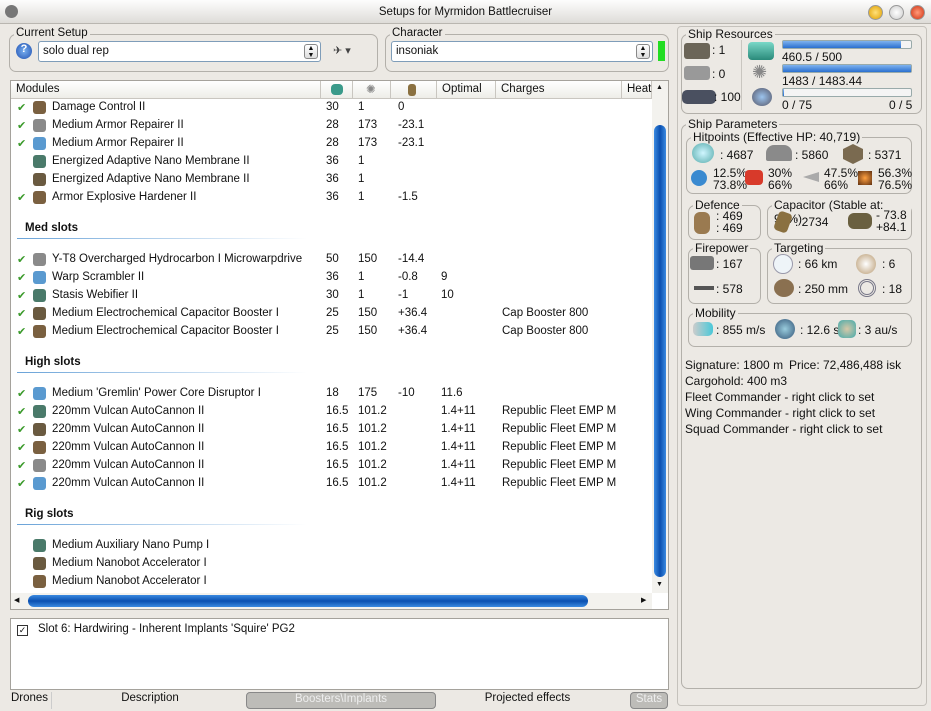  Describe the element at coordinates (779, 397) in the screenshot. I see `fleet-commander-slot: Fleet Commander - right click to set` at that location.